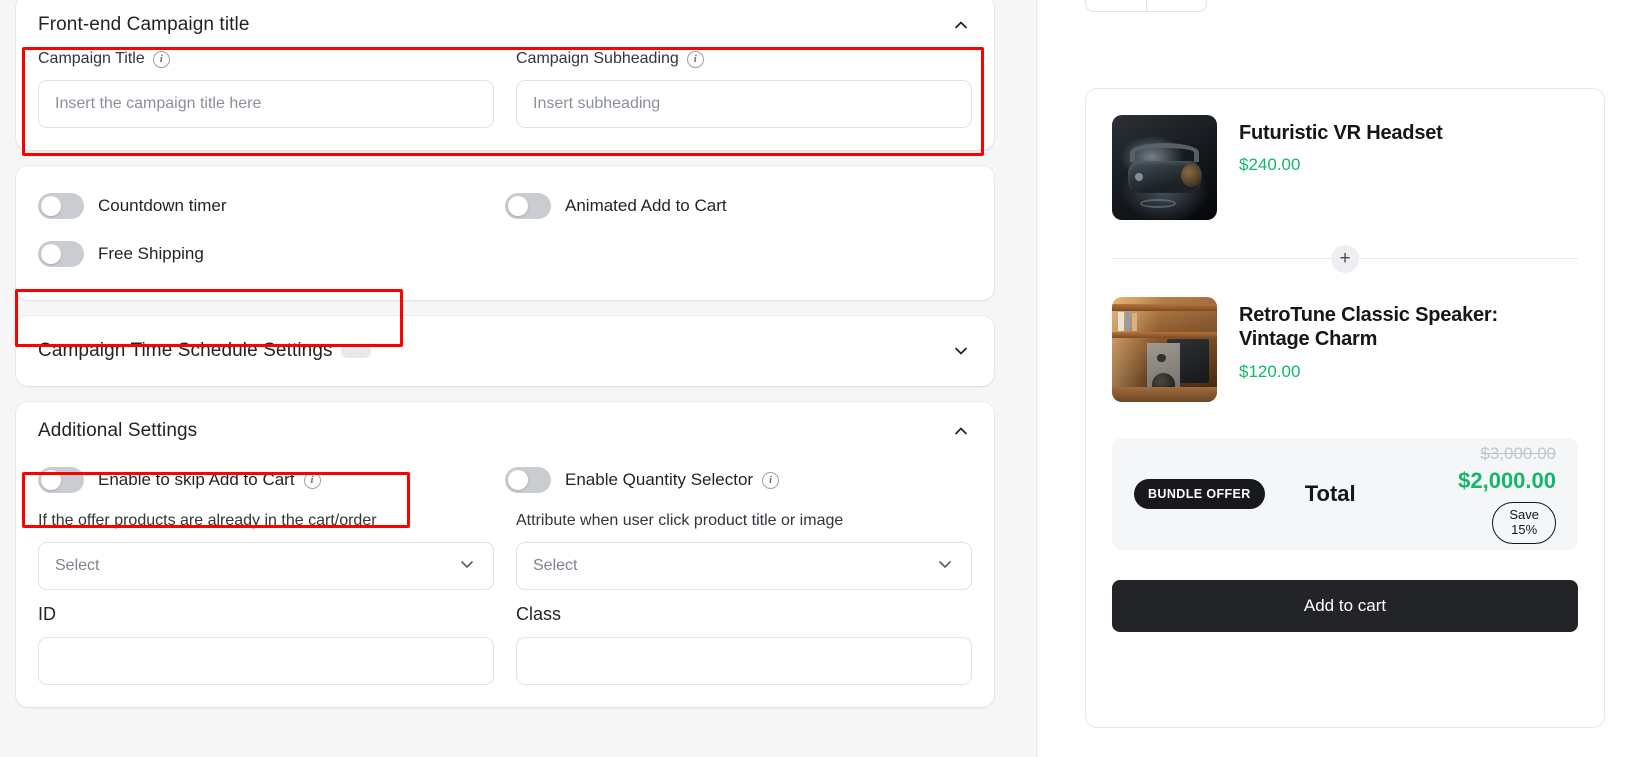 Image resolution: width=1645 pixels, height=757 pixels. Describe the element at coordinates (539, 614) in the screenshot. I see `input-label-class: Class` at that location.